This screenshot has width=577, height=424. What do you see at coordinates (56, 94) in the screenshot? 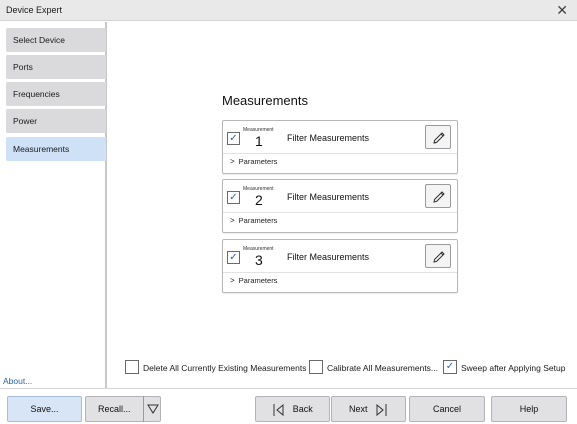
I see `sidebar-item-frequencies: Frequencies` at bounding box center [56, 94].